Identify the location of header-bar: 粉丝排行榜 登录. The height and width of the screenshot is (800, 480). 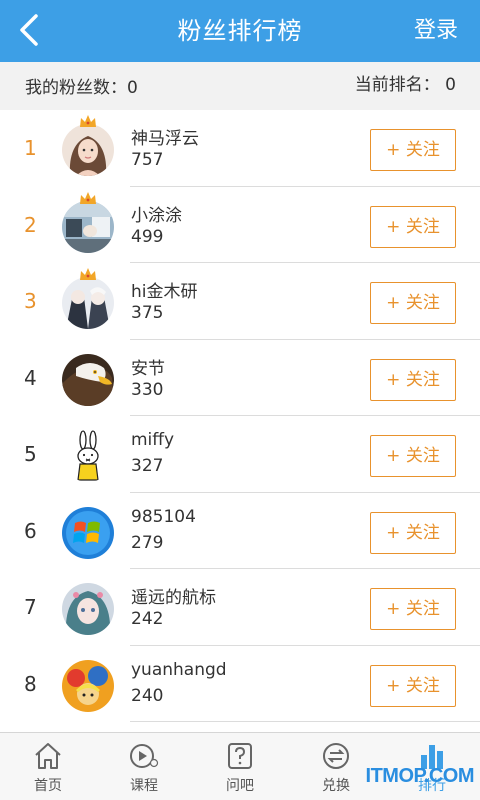
(240, 31).